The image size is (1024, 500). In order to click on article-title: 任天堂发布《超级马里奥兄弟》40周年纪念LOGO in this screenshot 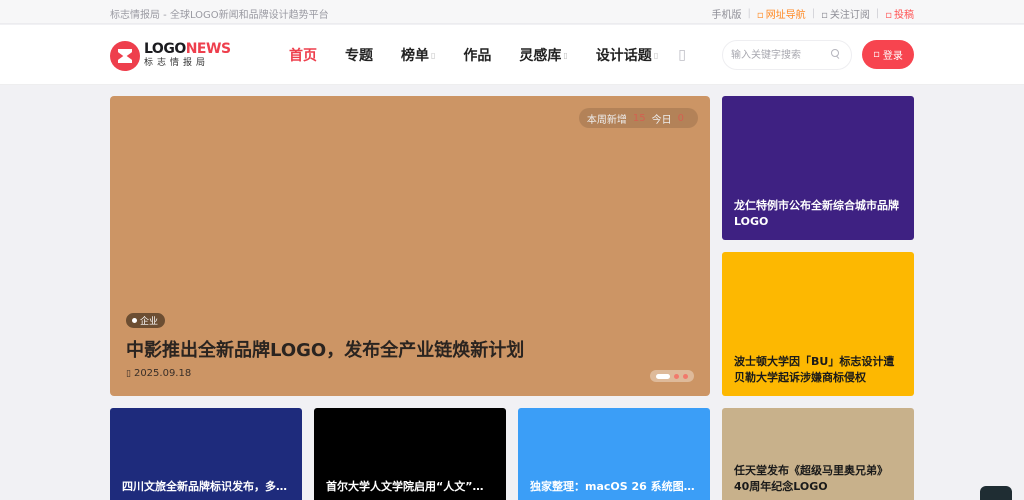, I will do `click(811, 478)`.